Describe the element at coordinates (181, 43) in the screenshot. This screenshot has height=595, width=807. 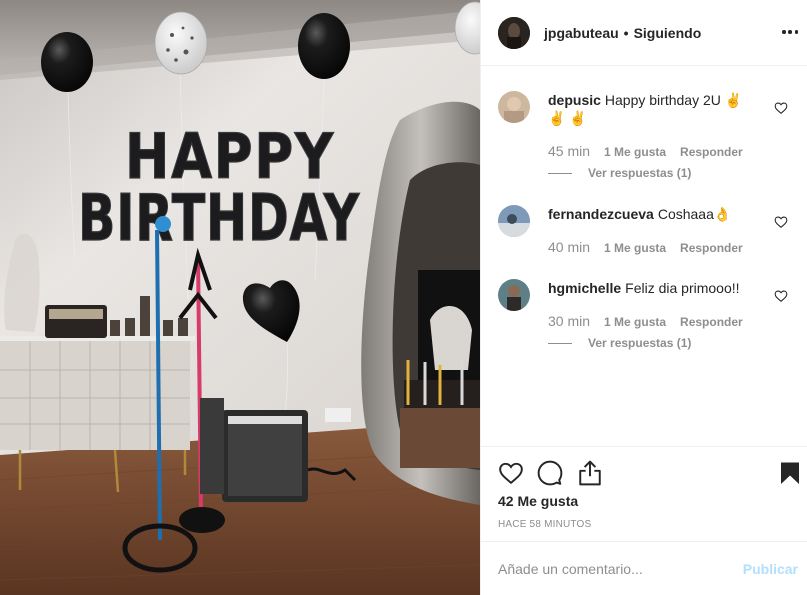
I see `confetti-balloon` at that location.